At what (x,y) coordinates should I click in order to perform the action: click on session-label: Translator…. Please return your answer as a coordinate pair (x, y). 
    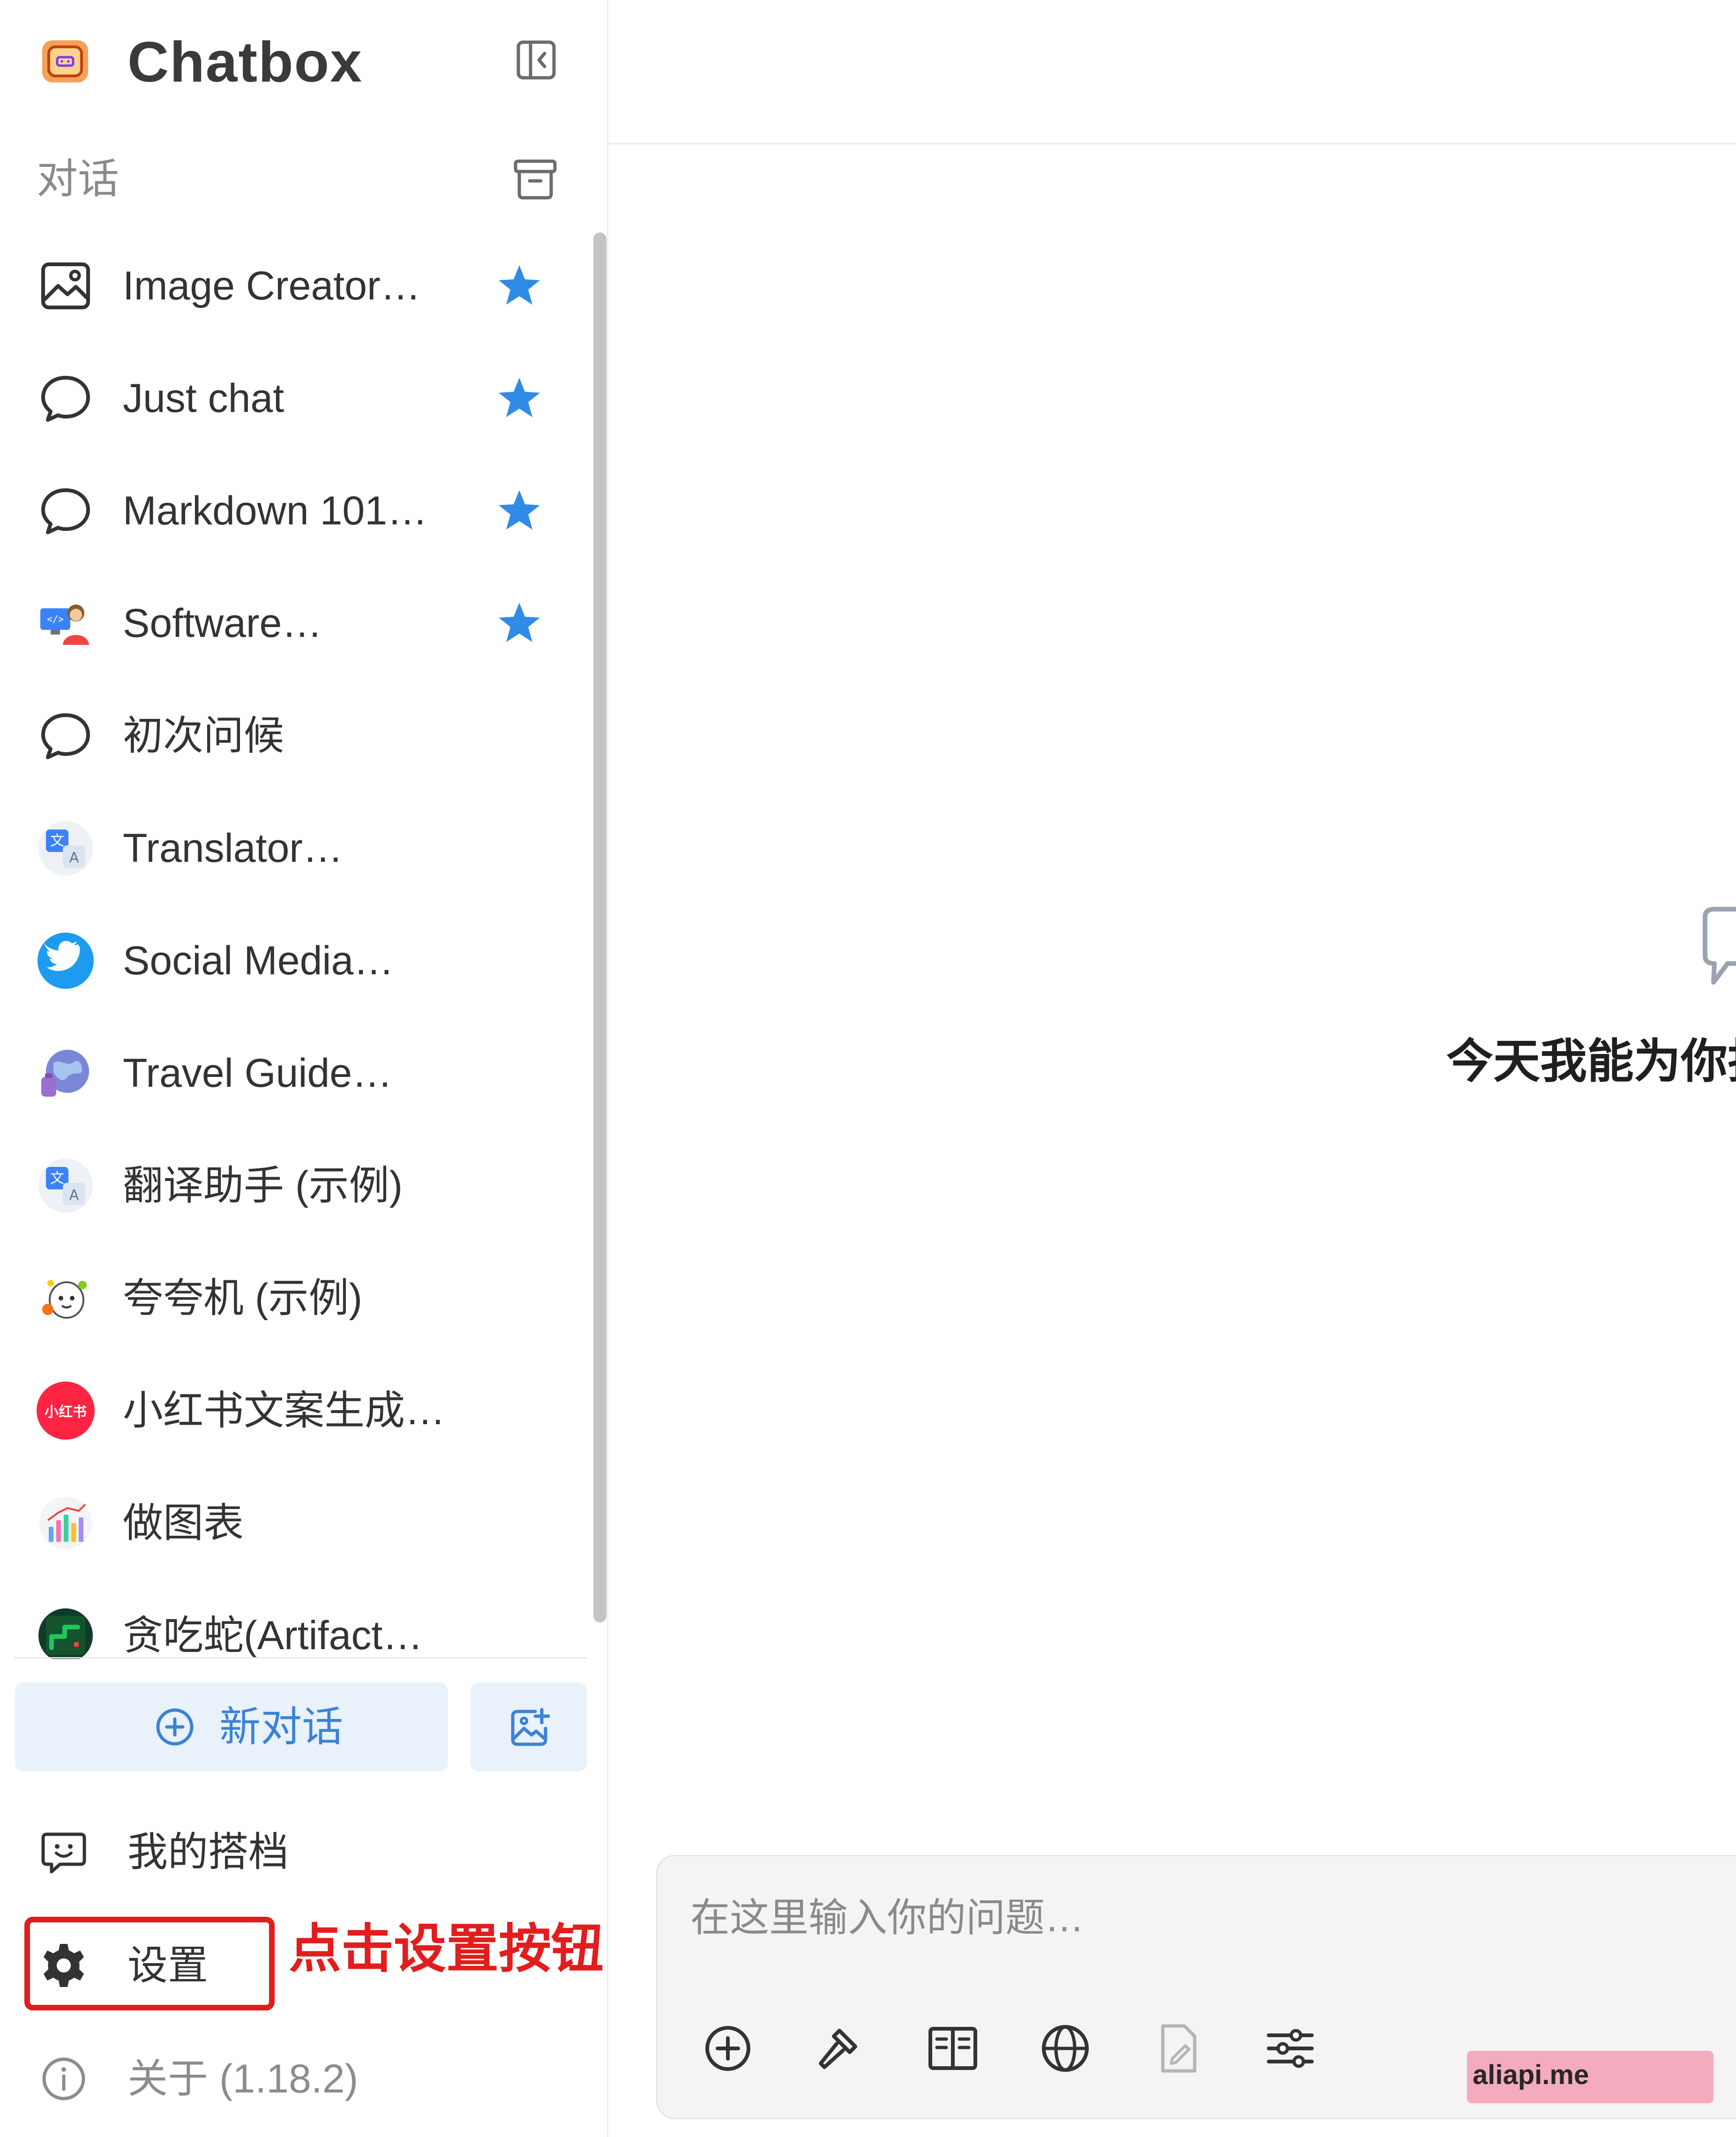
    Looking at the image, I should click on (233, 848).